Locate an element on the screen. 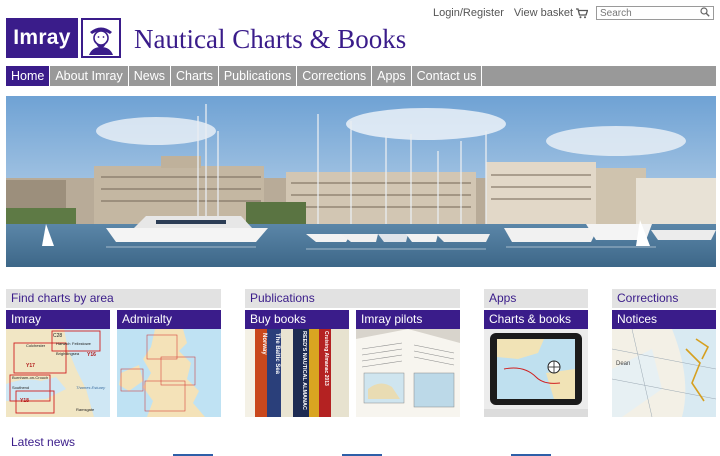  shopping-cart-icon is located at coordinates (582, 13).